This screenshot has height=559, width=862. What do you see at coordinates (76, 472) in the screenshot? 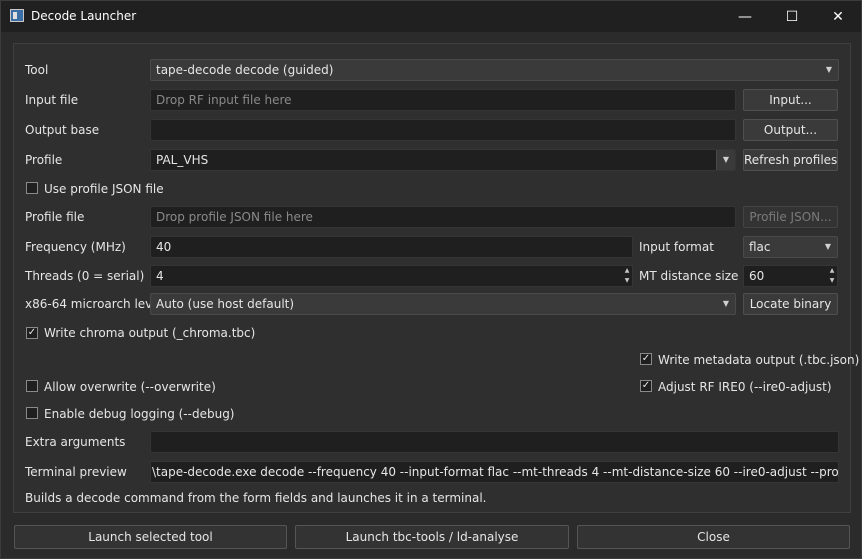
I see `terminal-preview-label: Terminal preview` at bounding box center [76, 472].